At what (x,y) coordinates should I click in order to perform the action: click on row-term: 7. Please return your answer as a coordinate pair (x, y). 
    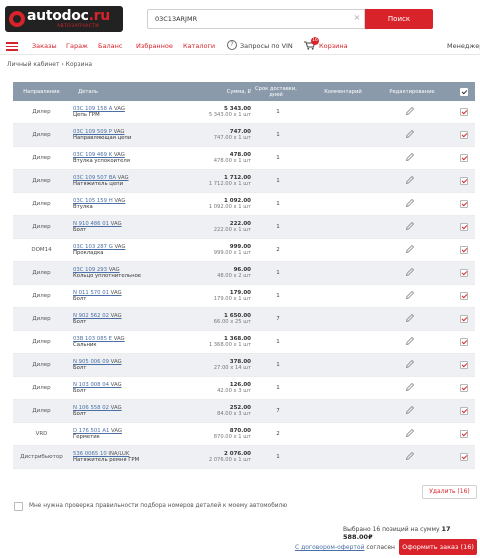
    Looking at the image, I should click on (278, 319).